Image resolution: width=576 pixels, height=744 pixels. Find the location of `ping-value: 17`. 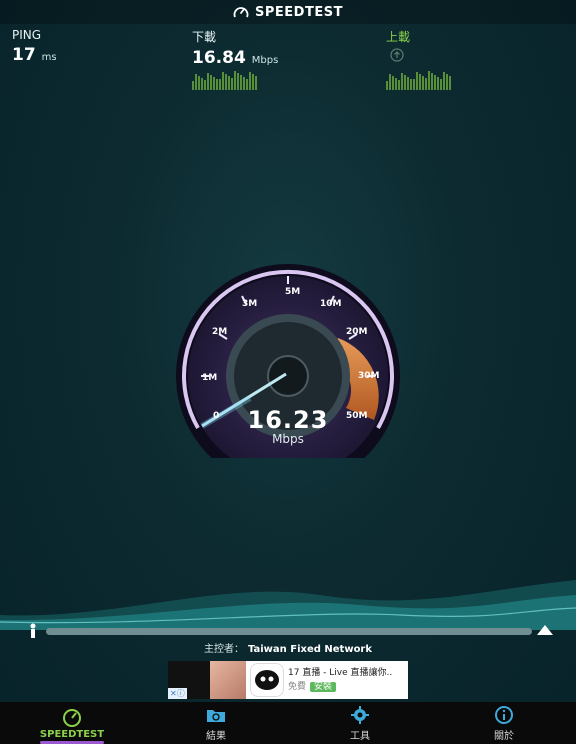

ping-value: 17 is located at coordinates (24, 55).